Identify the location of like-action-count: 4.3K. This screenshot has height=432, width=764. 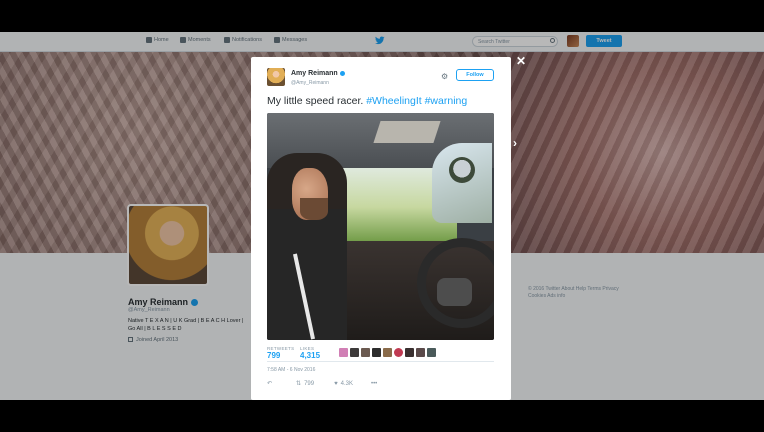
(346, 383).